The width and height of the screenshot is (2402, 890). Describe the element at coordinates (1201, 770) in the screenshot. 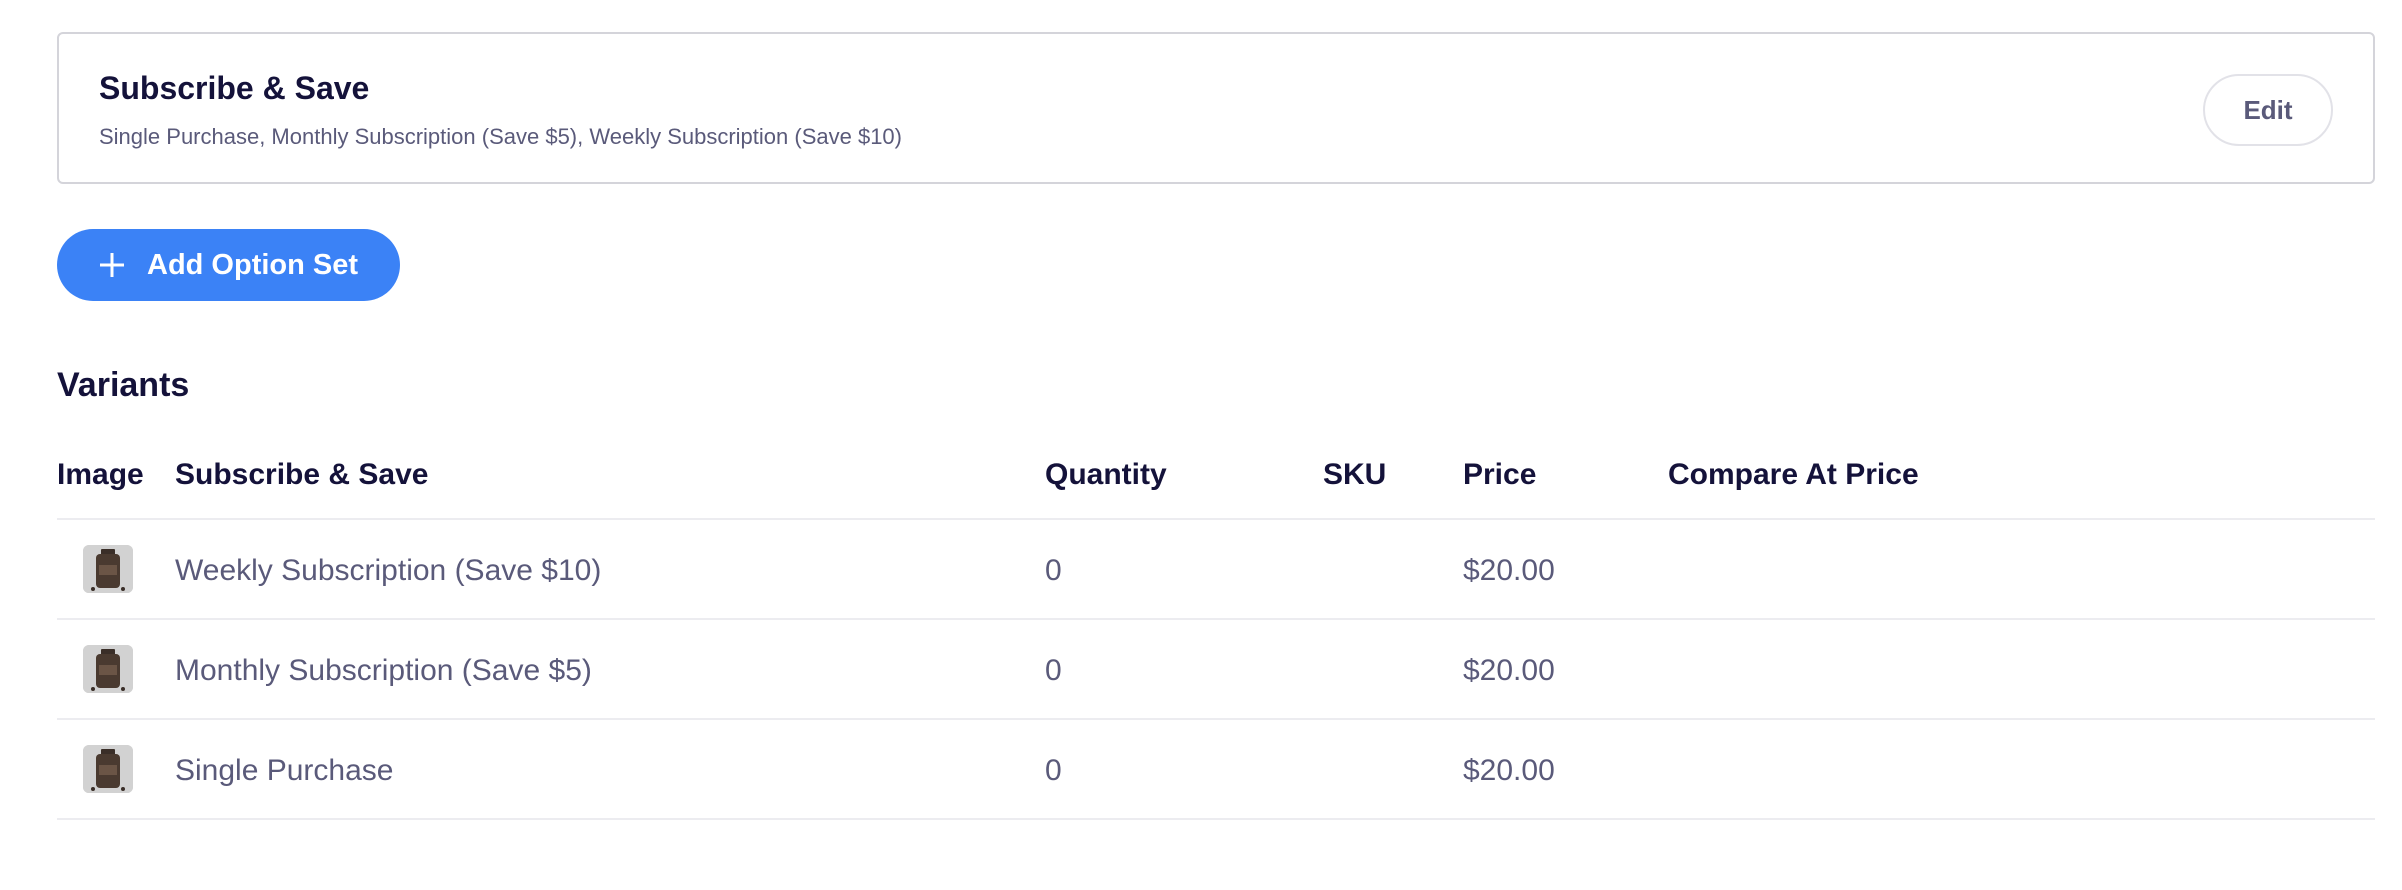

I see `variant-row: Single Purchase 0 $20.00` at that location.